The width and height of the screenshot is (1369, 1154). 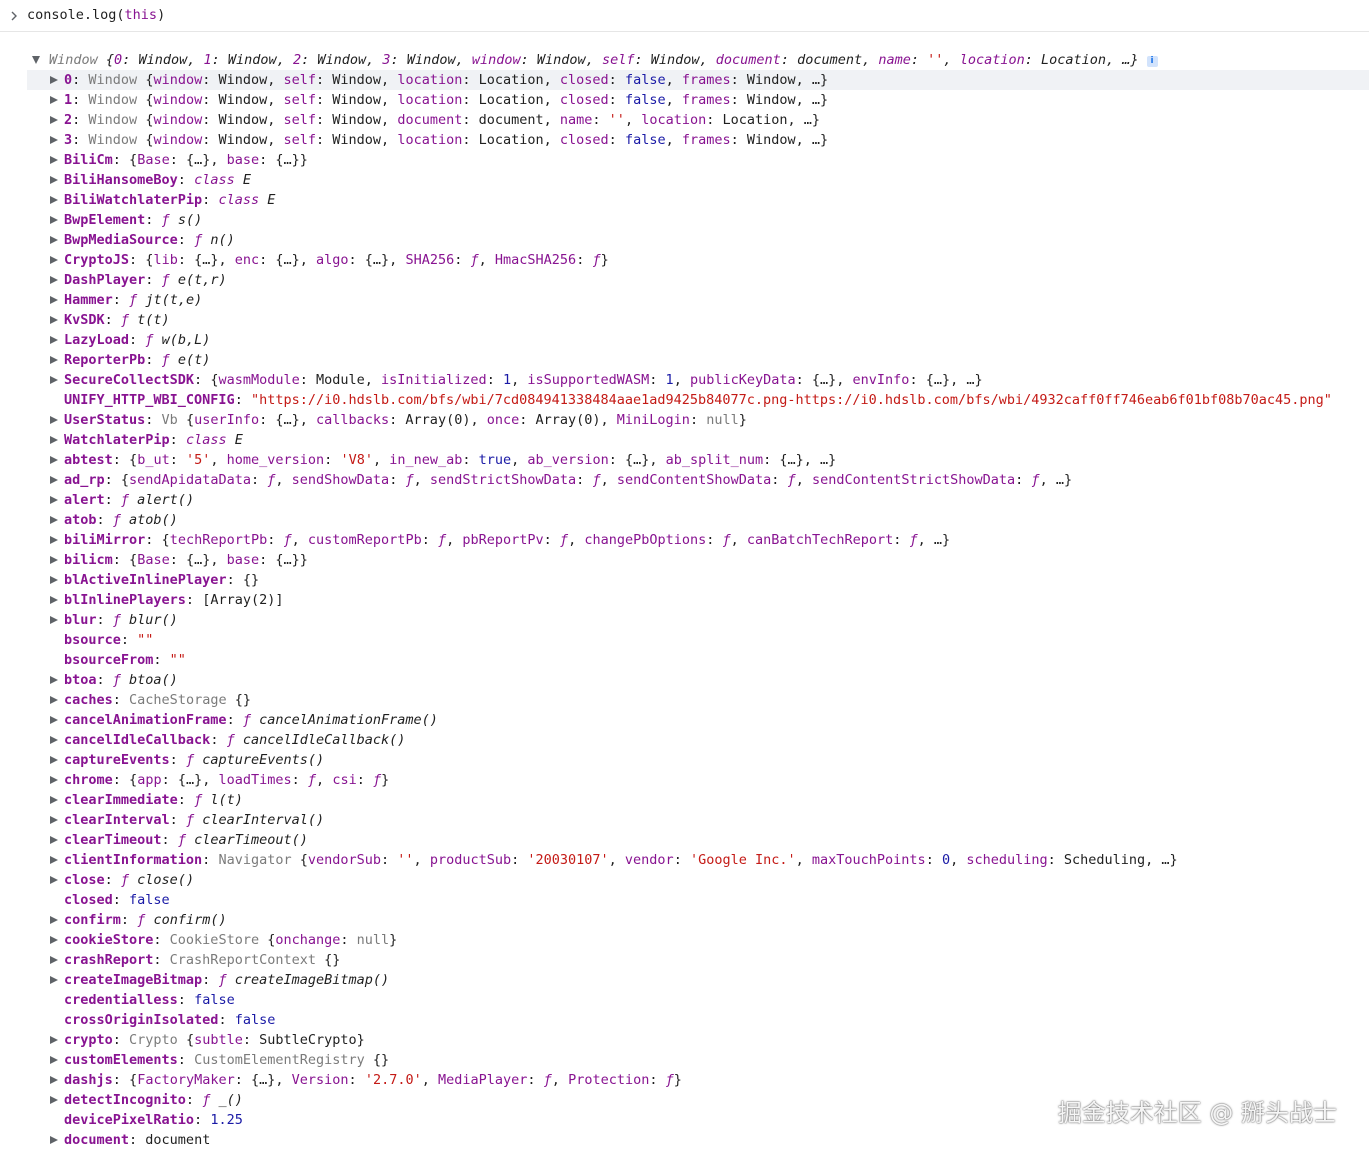 I want to click on property-row: BiliCm: {Base: {…}, base: {…}}, so click(x=684, y=160).